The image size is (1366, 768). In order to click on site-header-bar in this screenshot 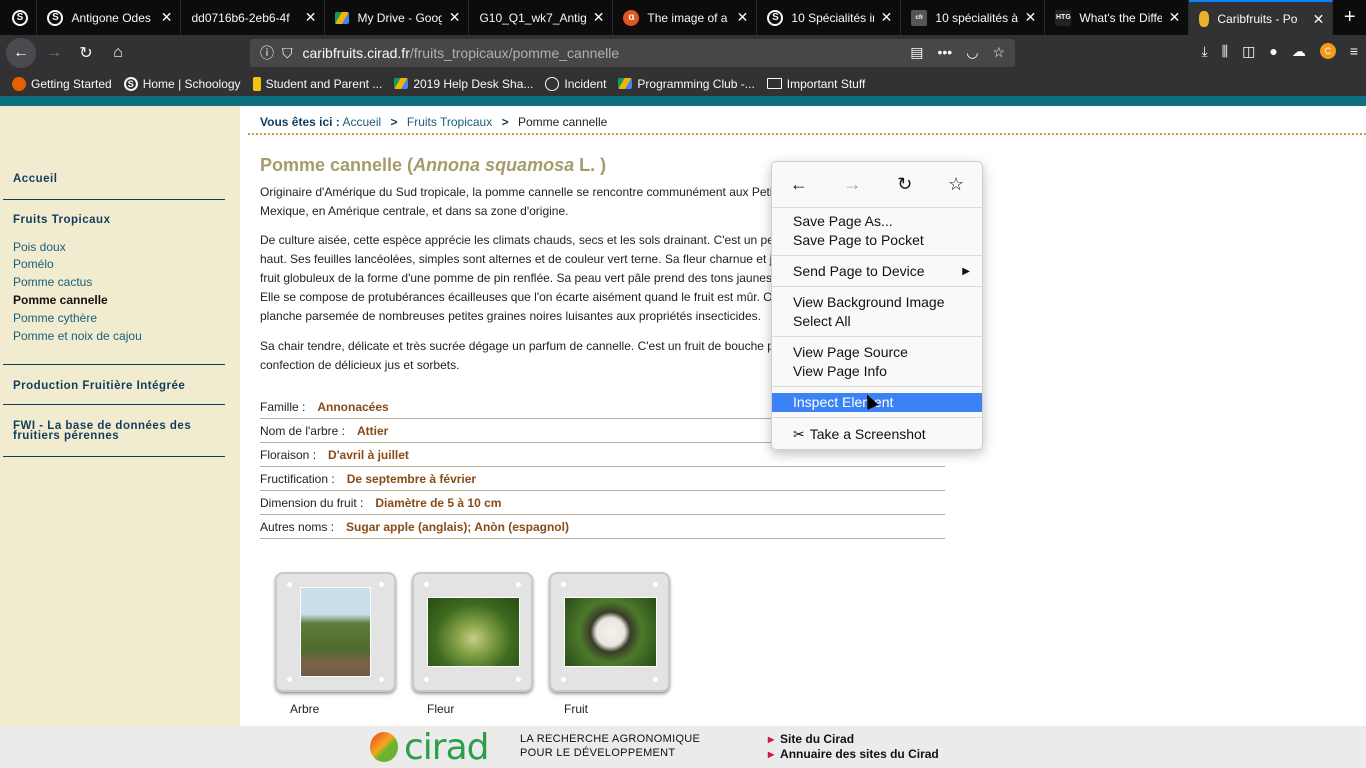, I will do `click(683, 101)`.